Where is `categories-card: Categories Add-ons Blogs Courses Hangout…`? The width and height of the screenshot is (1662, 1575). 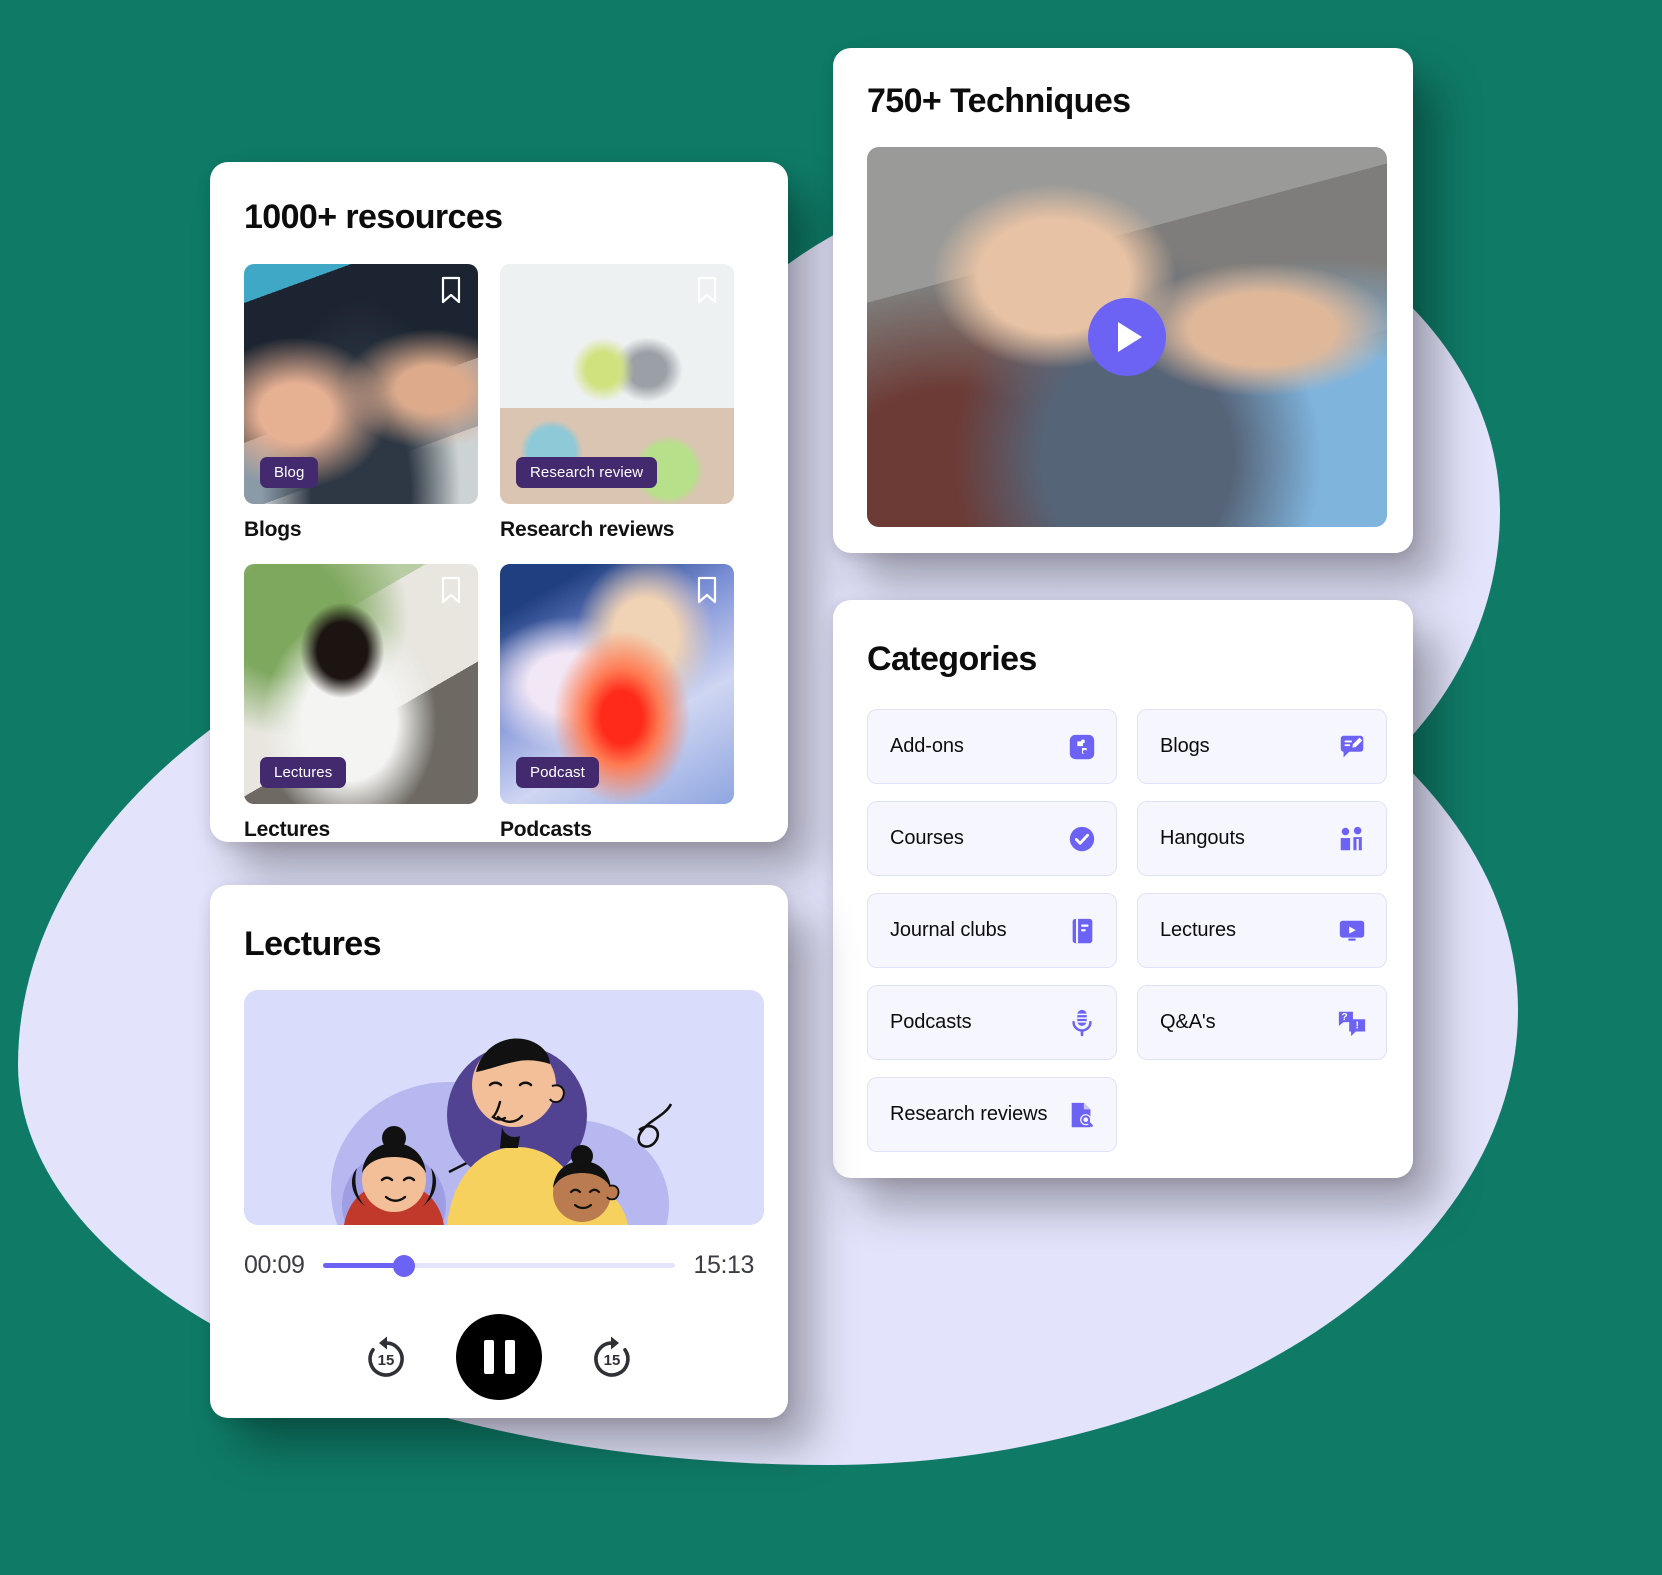
categories-card: Categories Add-ons Blogs Courses Hangout… is located at coordinates (1123, 889).